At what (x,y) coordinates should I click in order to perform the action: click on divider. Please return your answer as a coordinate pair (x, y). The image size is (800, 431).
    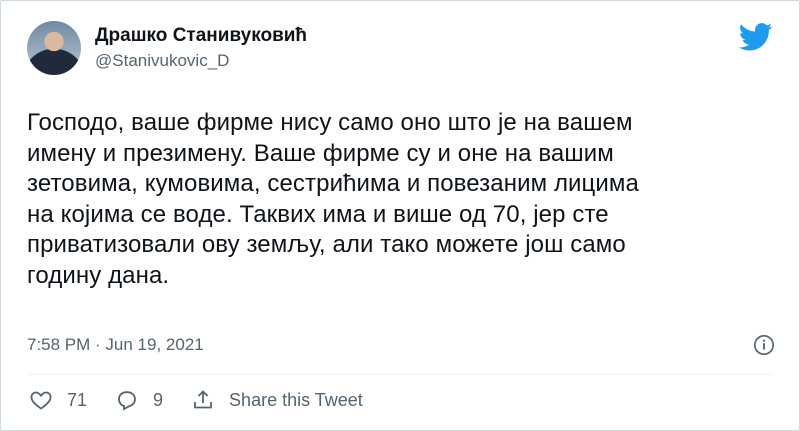
    Looking at the image, I should click on (400, 374).